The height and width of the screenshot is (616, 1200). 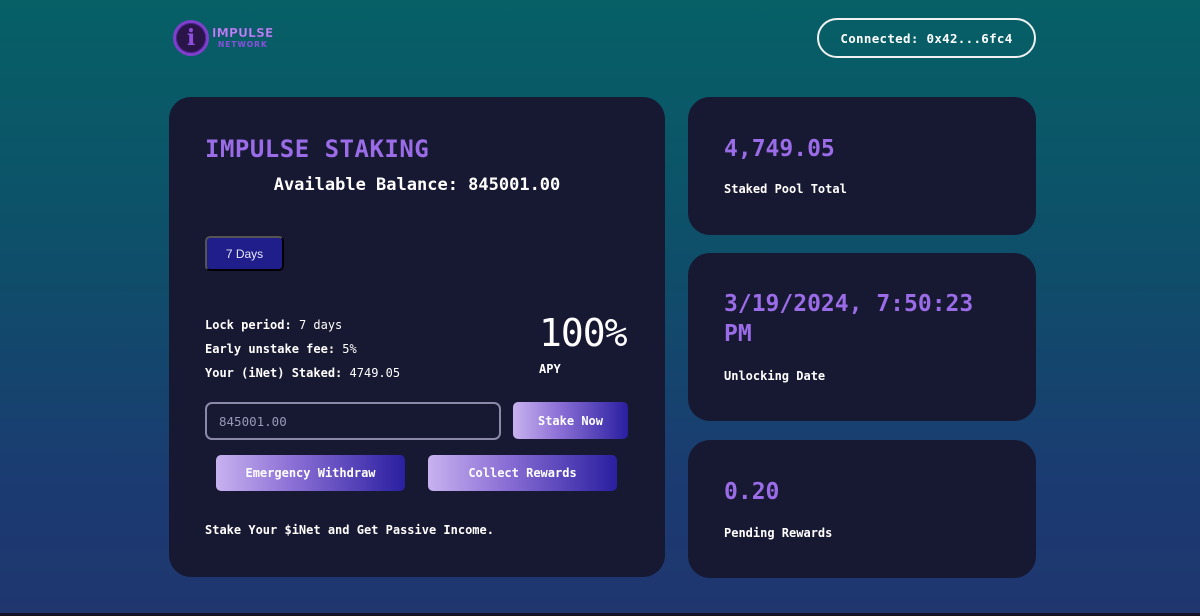 What do you see at coordinates (785, 189) in the screenshot?
I see `stat-label: Staked Pool Total` at bounding box center [785, 189].